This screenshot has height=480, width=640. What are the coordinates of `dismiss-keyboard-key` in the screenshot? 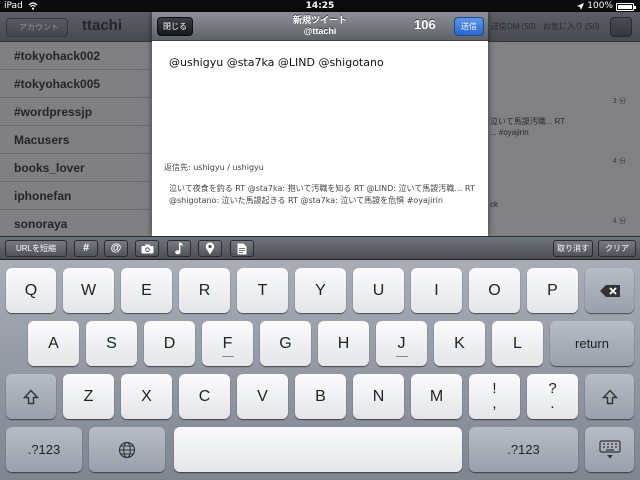 It's located at (609, 449).